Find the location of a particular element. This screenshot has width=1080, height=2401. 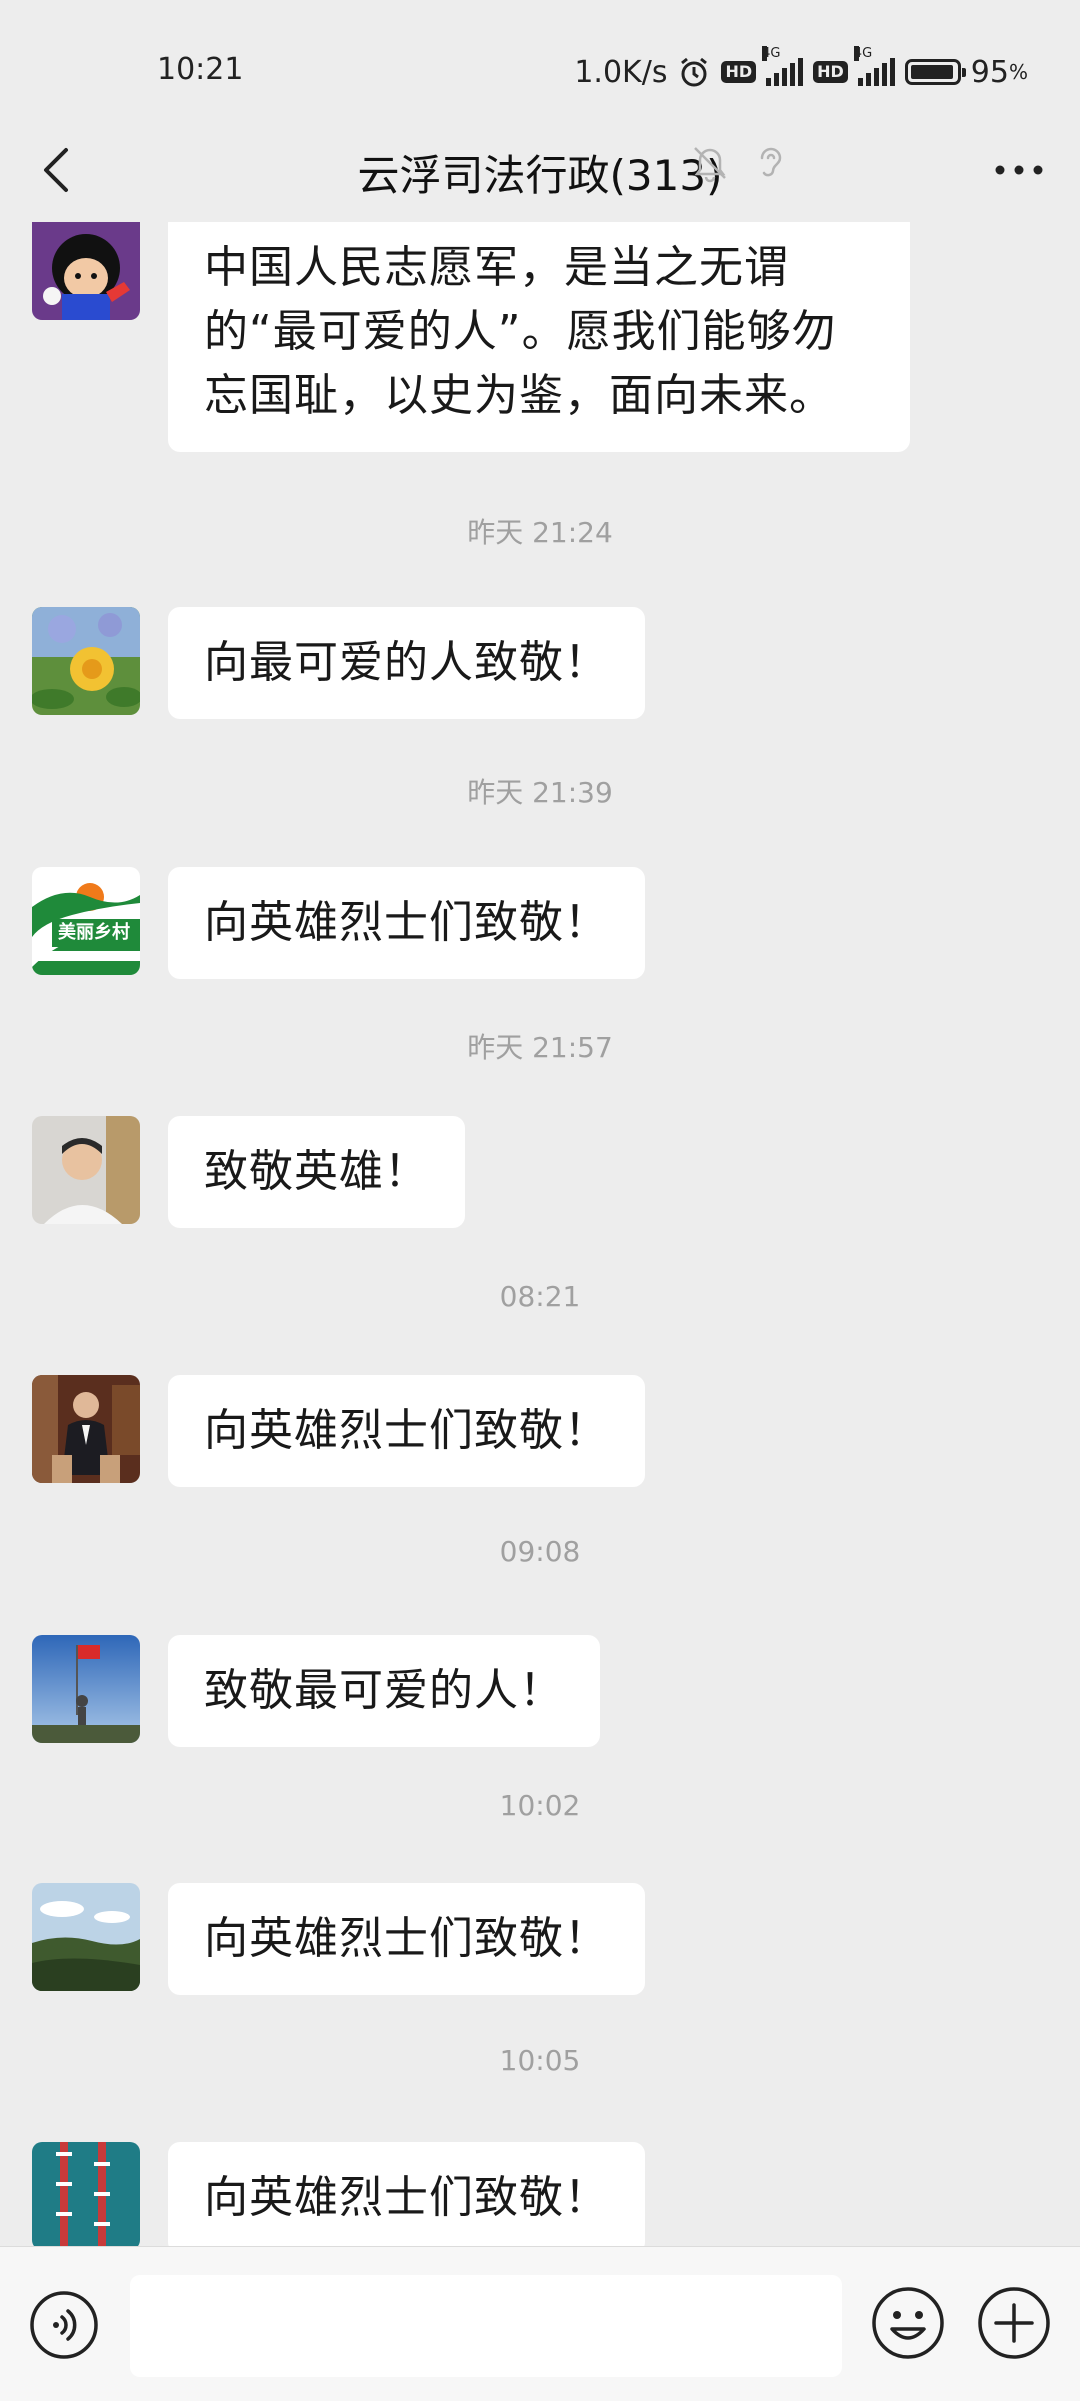

timestamp: 10:05 is located at coordinates (540, 2060).